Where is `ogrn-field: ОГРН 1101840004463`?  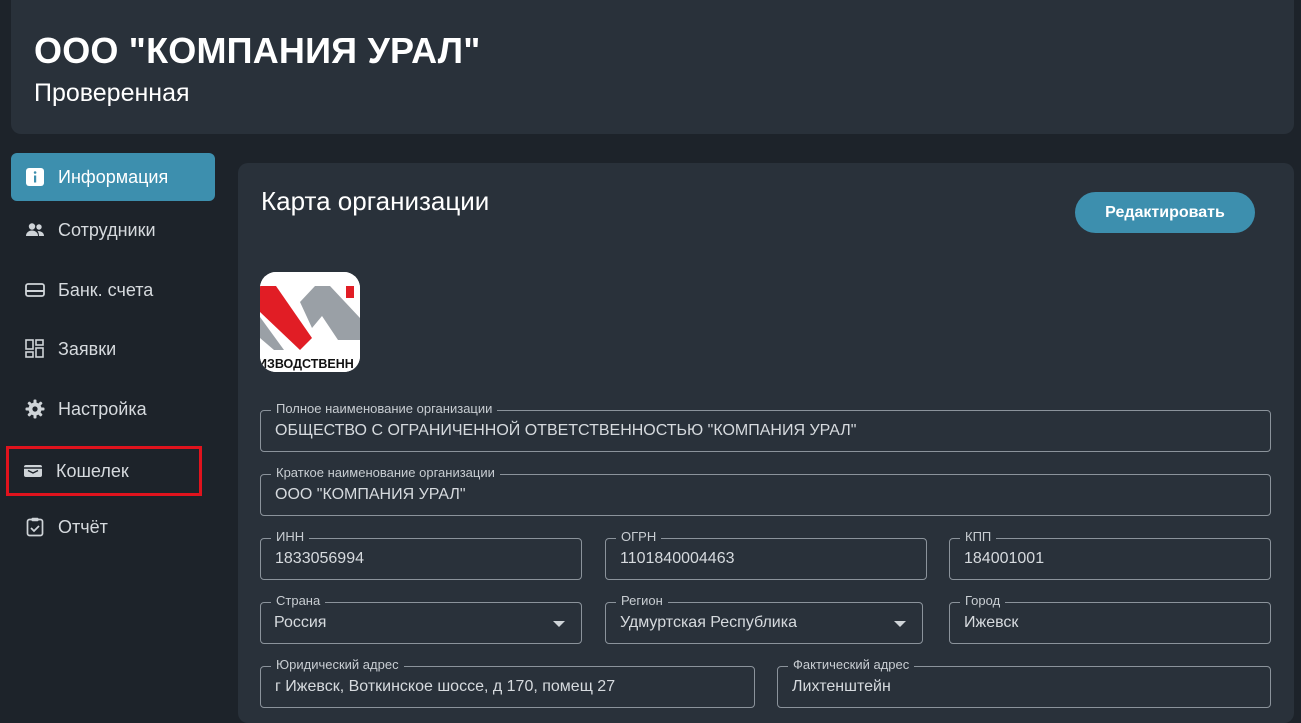
ogrn-field: ОГРН 1101840004463 is located at coordinates (766, 554).